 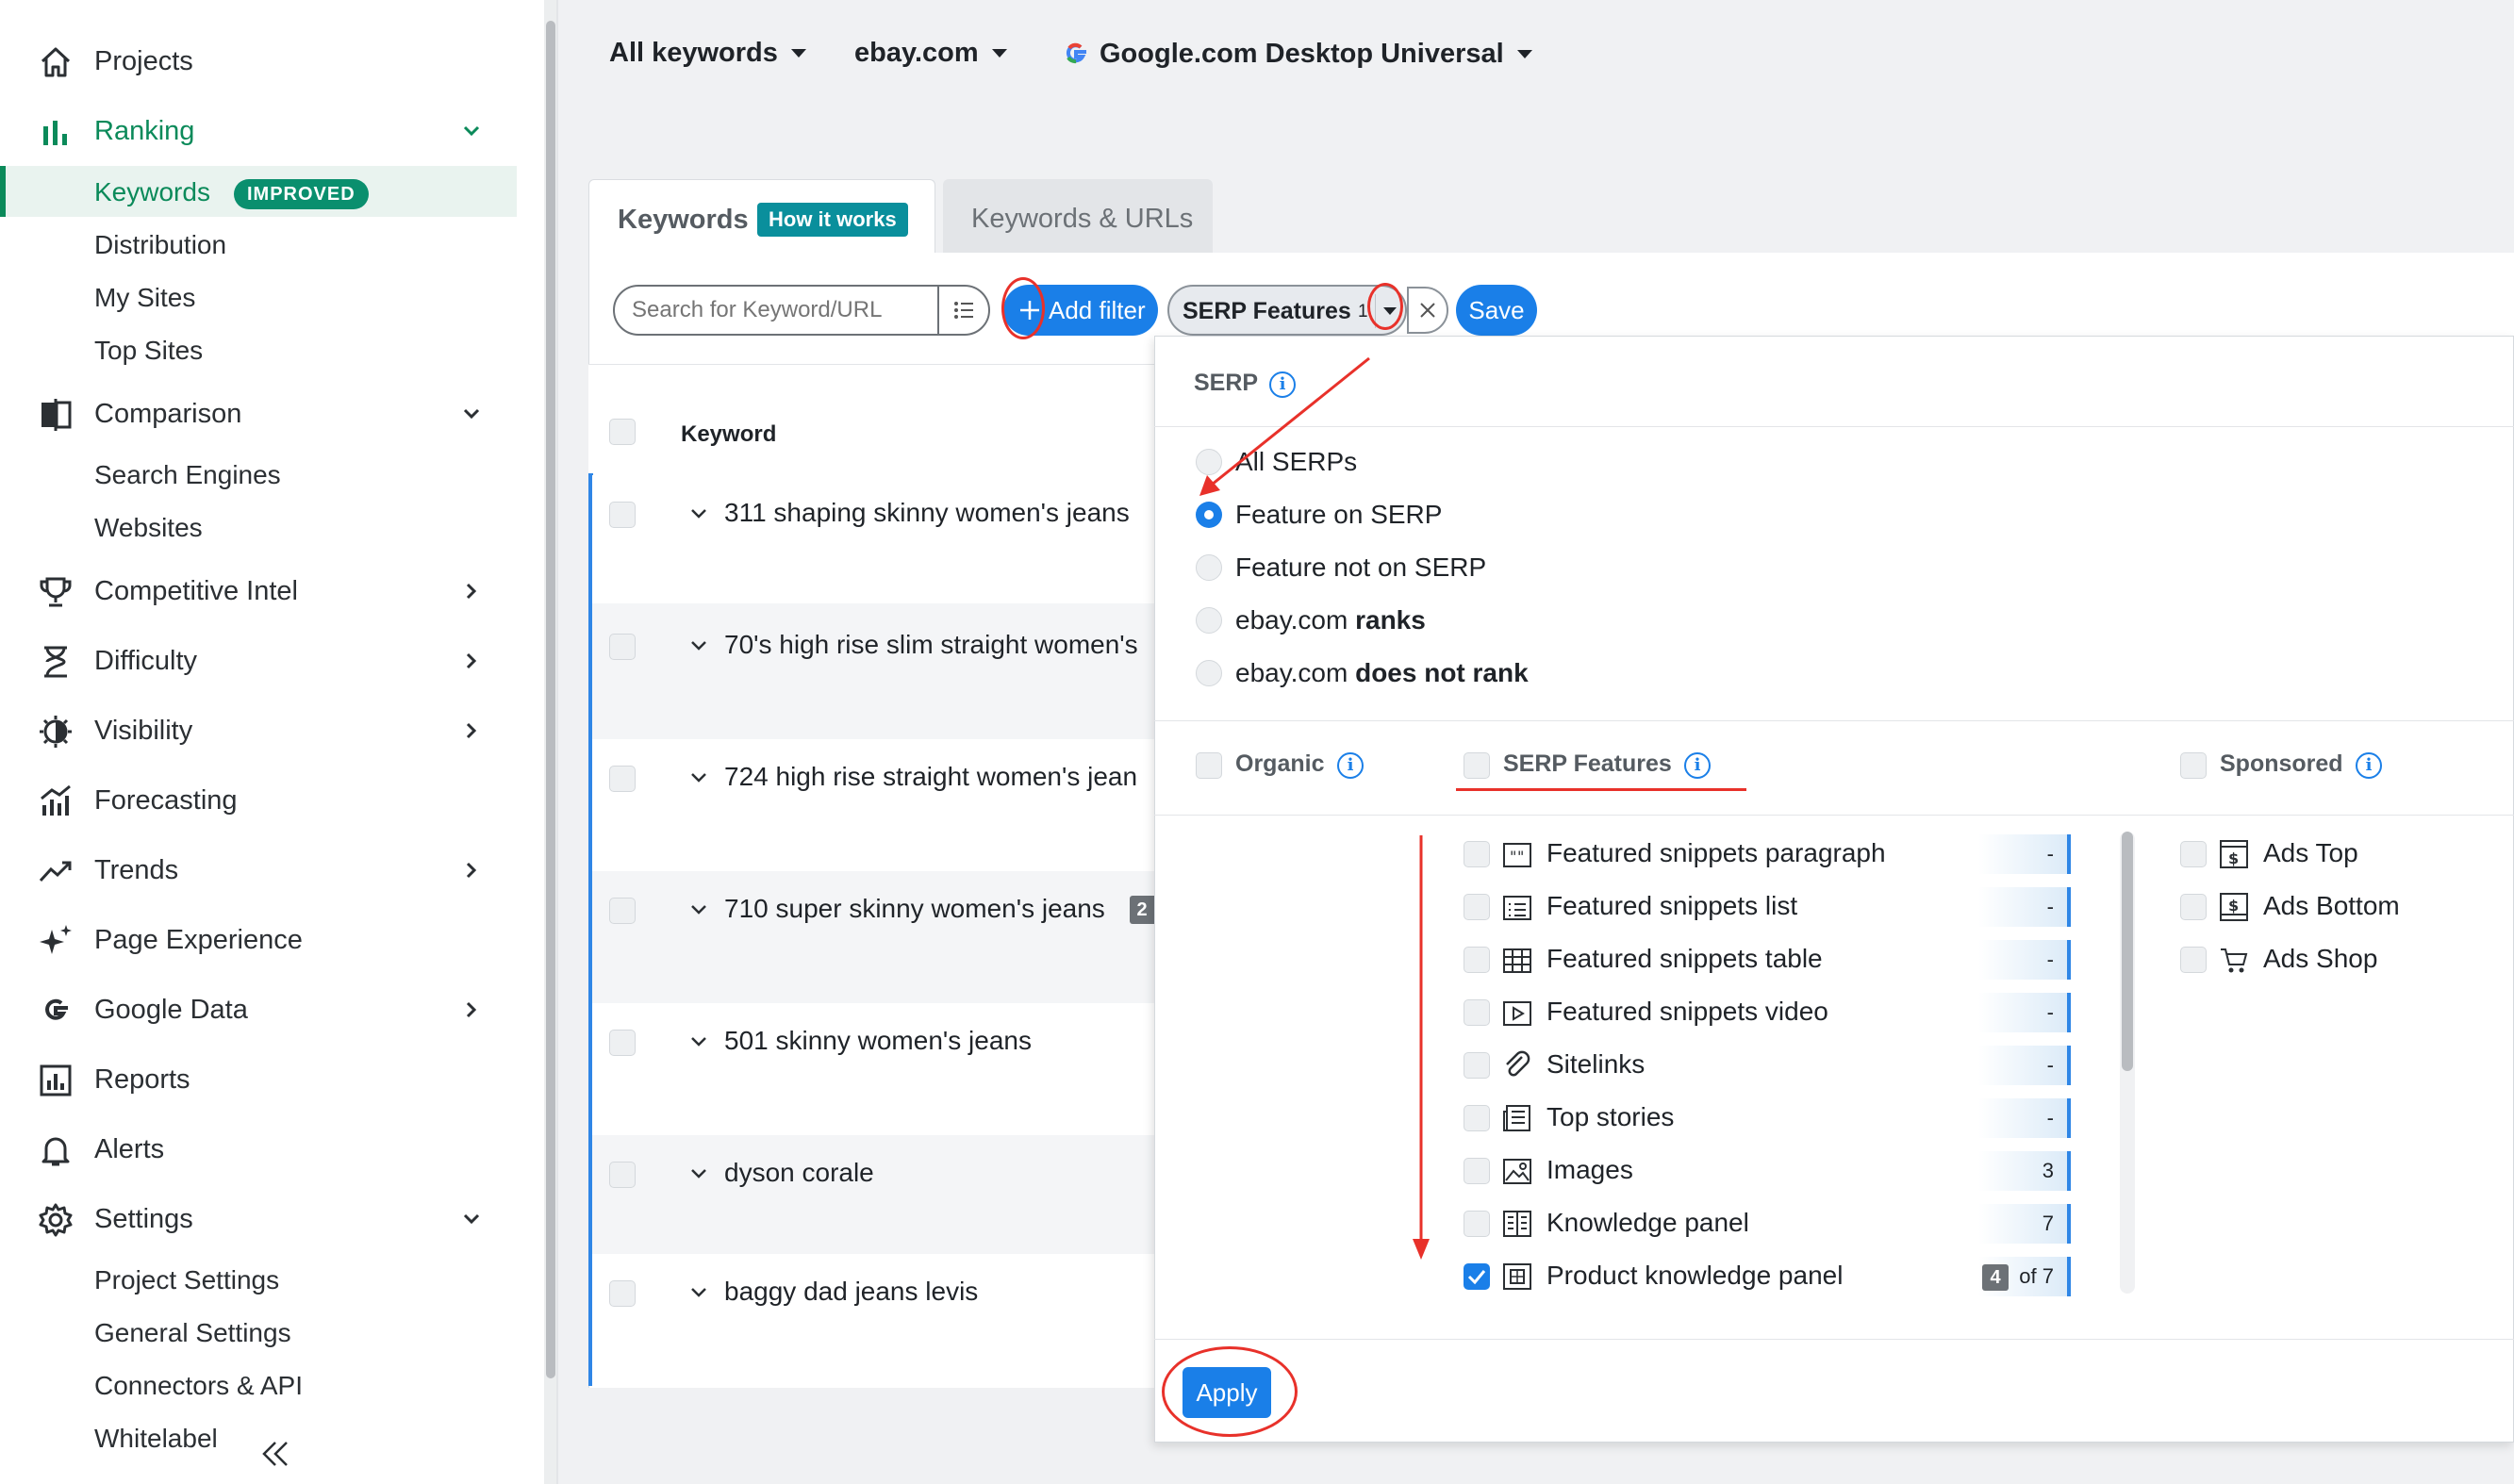 What do you see at coordinates (1209, 765) in the screenshot?
I see `organic-checkbox` at bounding box center [1209, 765].